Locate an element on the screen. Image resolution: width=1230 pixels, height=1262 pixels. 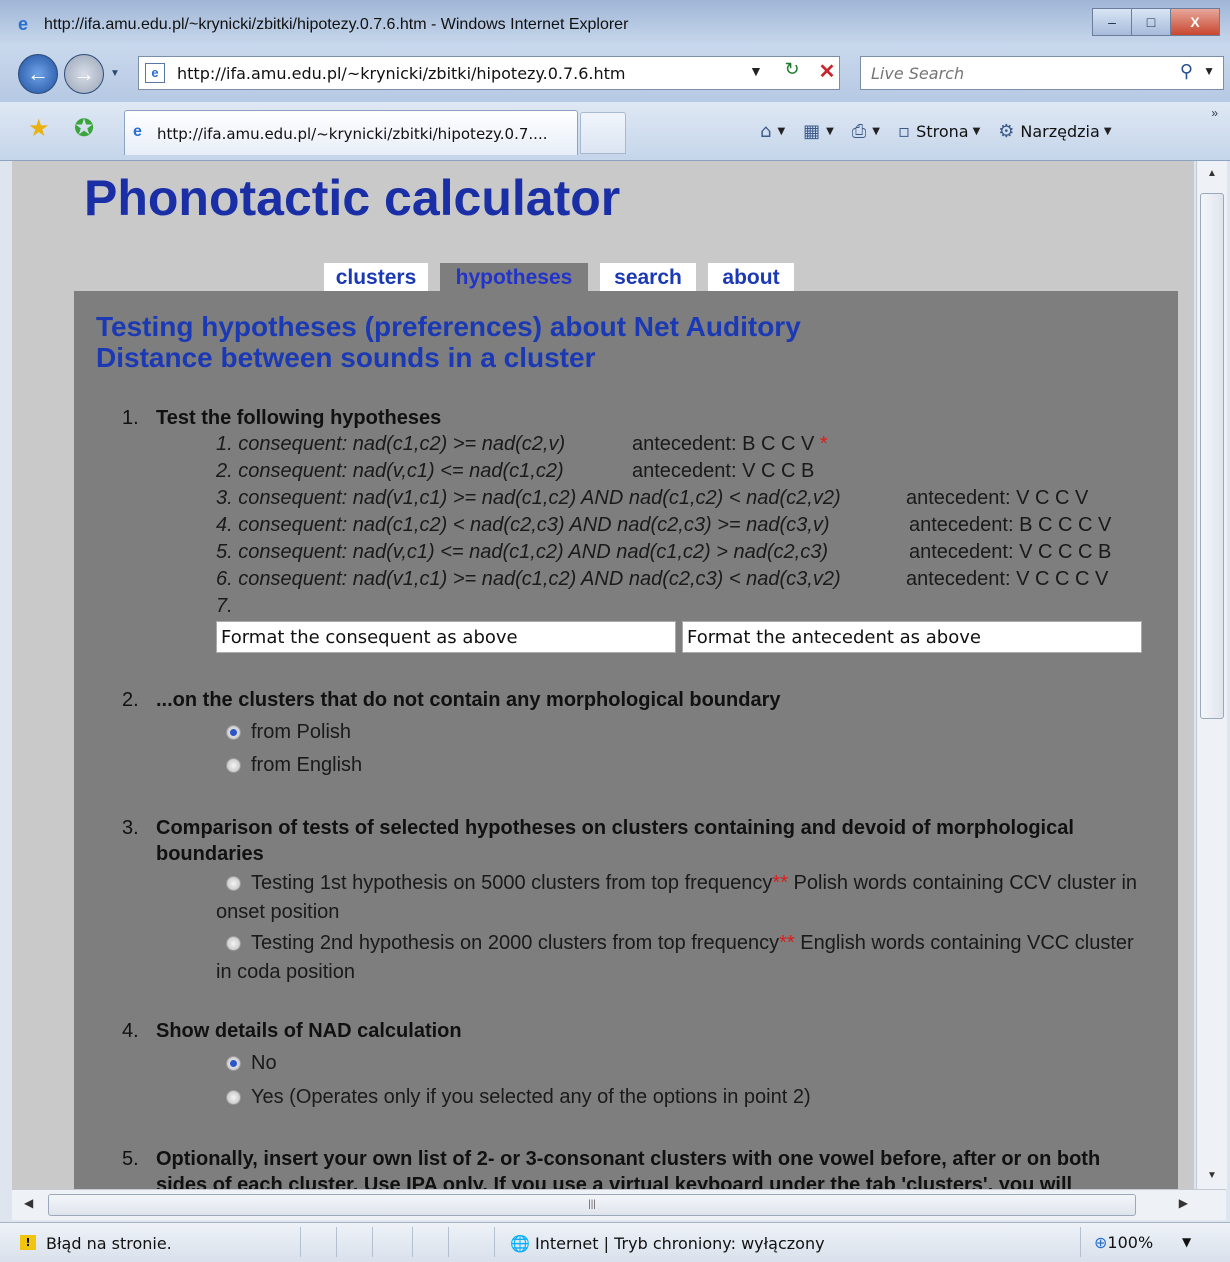
tab-about: about is located at coordinates (751, 278).